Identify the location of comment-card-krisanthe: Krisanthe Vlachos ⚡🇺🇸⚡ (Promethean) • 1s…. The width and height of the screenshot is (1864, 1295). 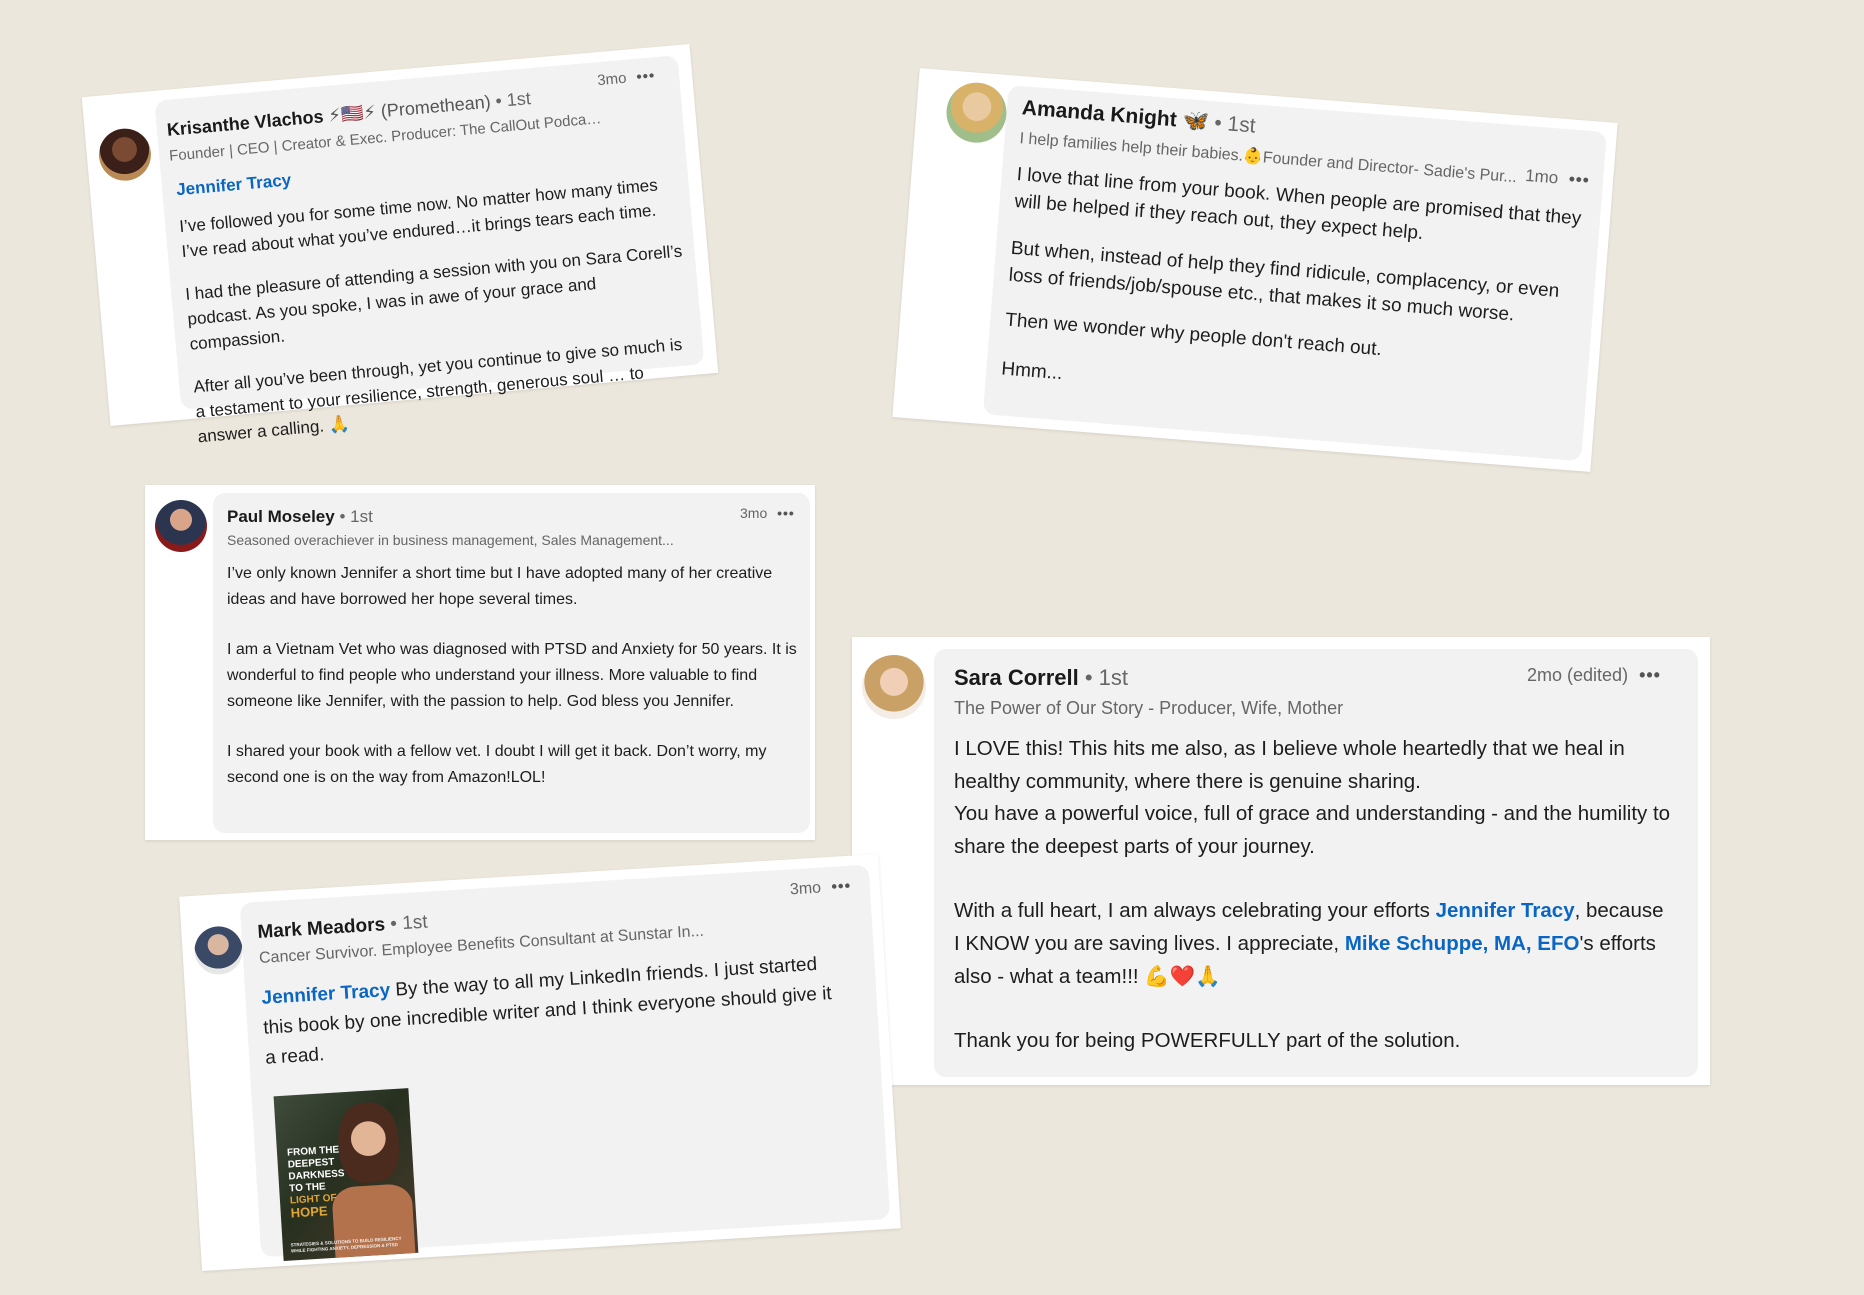
(400, 245).